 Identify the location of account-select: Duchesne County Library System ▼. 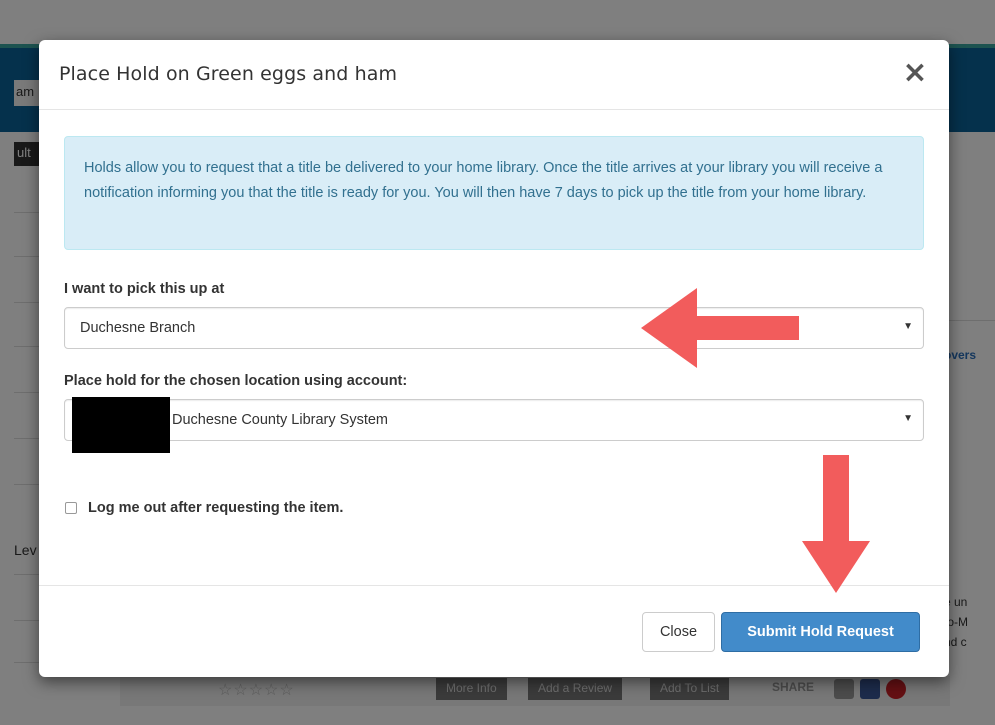
(494, 420).